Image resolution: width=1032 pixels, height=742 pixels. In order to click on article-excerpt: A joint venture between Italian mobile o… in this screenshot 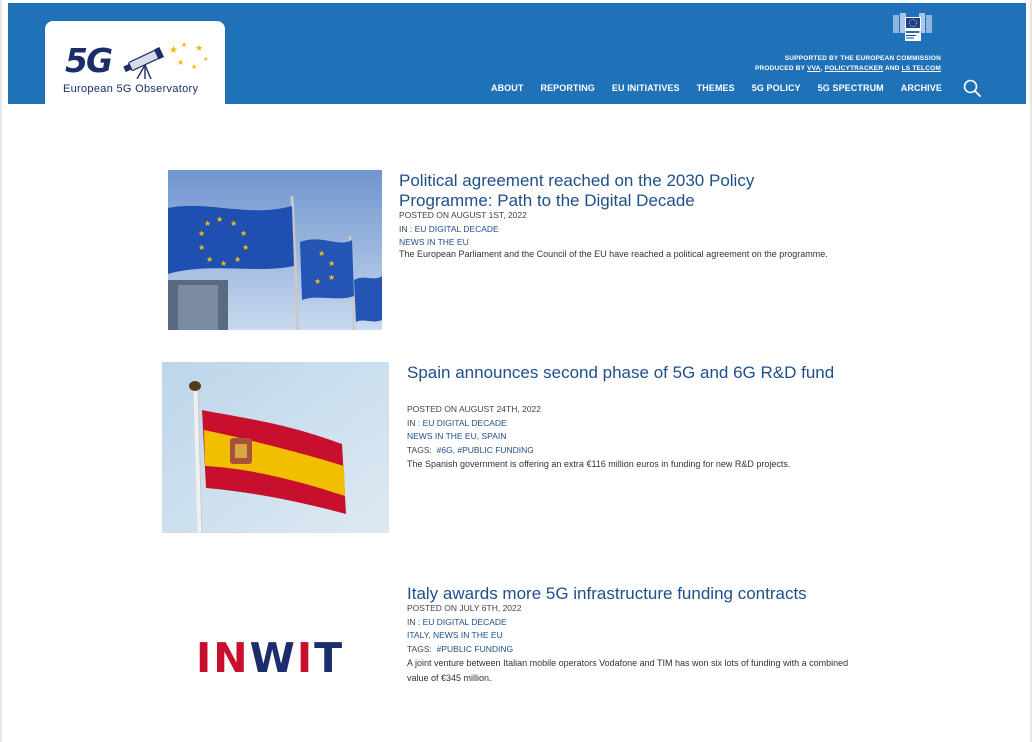, I will do `click(628, 670)`.